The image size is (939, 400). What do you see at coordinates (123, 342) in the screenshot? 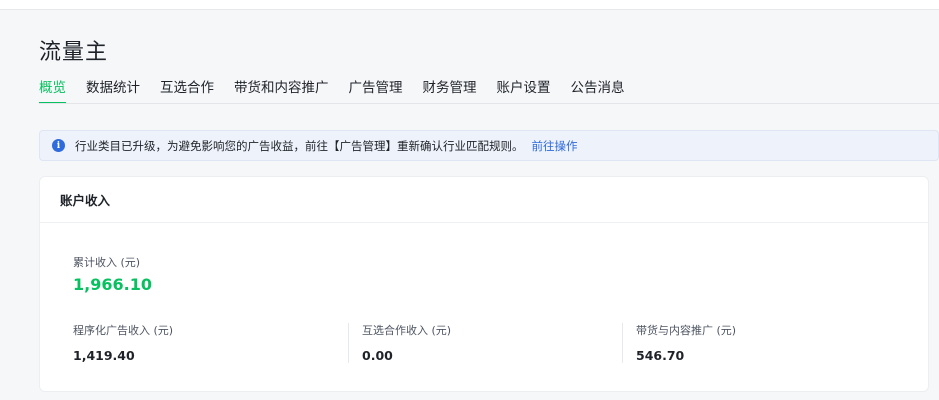
I see `programmatic-ad-income: 程序化广告收入 (元) 1,419.40` at bounding box center [123, 342].